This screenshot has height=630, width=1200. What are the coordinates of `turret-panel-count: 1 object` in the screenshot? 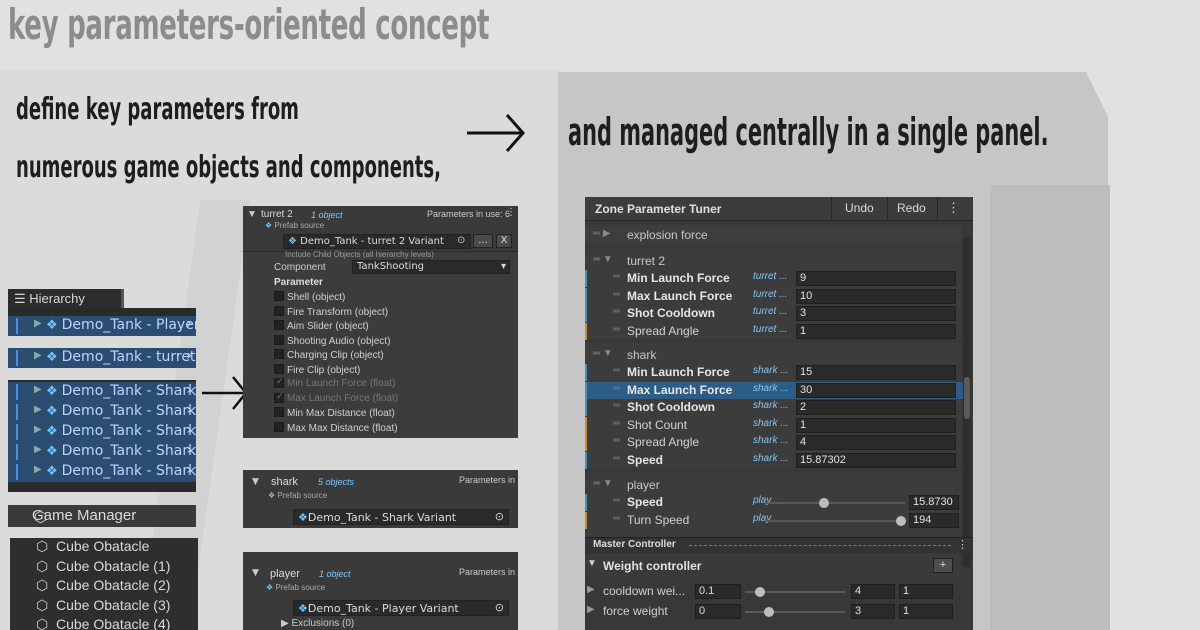 It's located at (327, 215).